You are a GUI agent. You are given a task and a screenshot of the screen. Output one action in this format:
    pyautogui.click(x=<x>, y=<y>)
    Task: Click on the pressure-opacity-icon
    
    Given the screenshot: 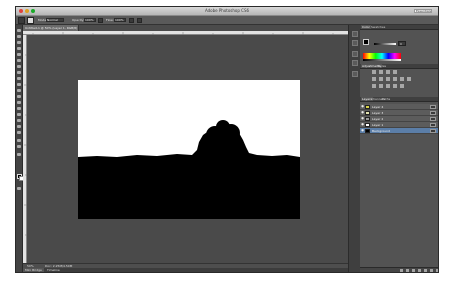 What is the action you would take?
    pyautogui.click(x=100, y=20)
    